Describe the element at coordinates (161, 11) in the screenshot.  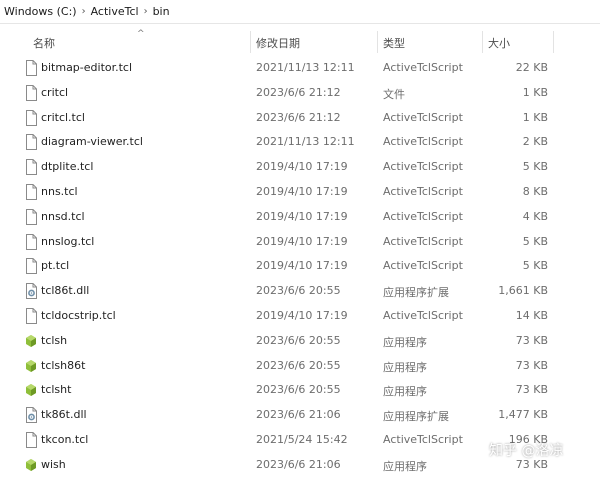
I see `breadcrumb-item: bin` at that location.